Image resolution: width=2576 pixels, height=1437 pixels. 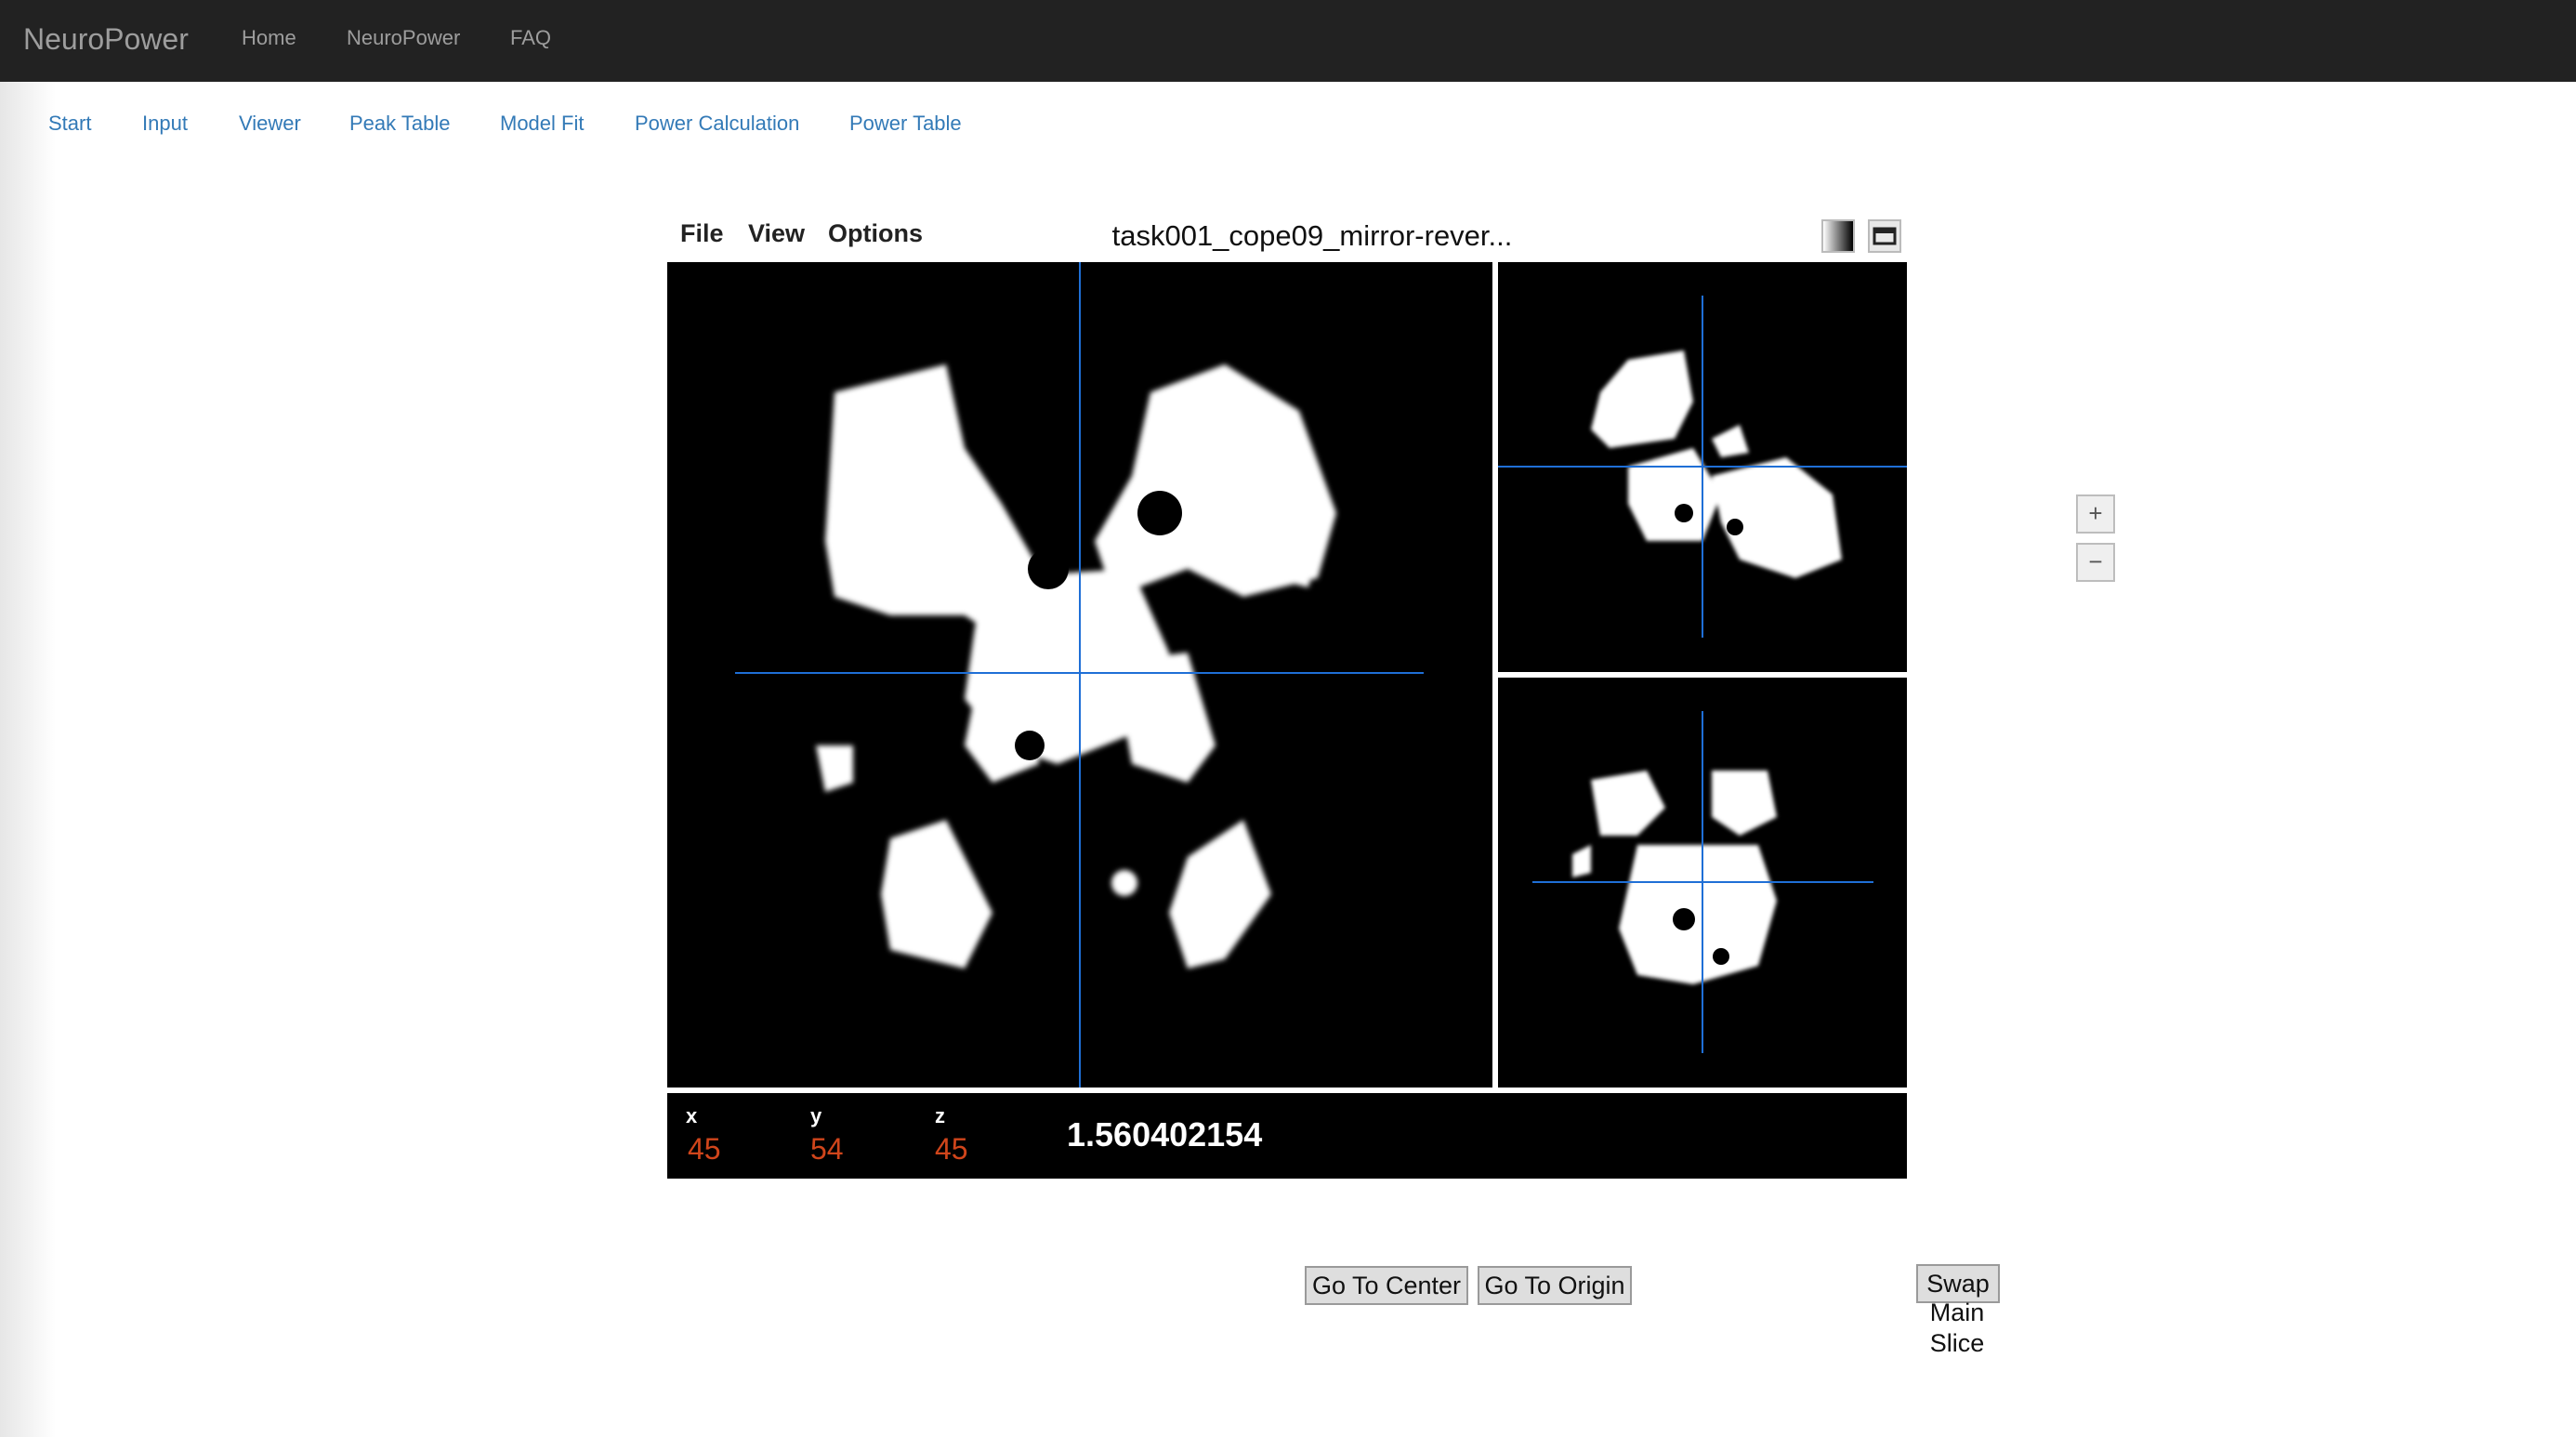 What do you see at coordinates (951, 1149) in the screenshot?
I see `z-value: 45` at bounding box center [951, 1149].